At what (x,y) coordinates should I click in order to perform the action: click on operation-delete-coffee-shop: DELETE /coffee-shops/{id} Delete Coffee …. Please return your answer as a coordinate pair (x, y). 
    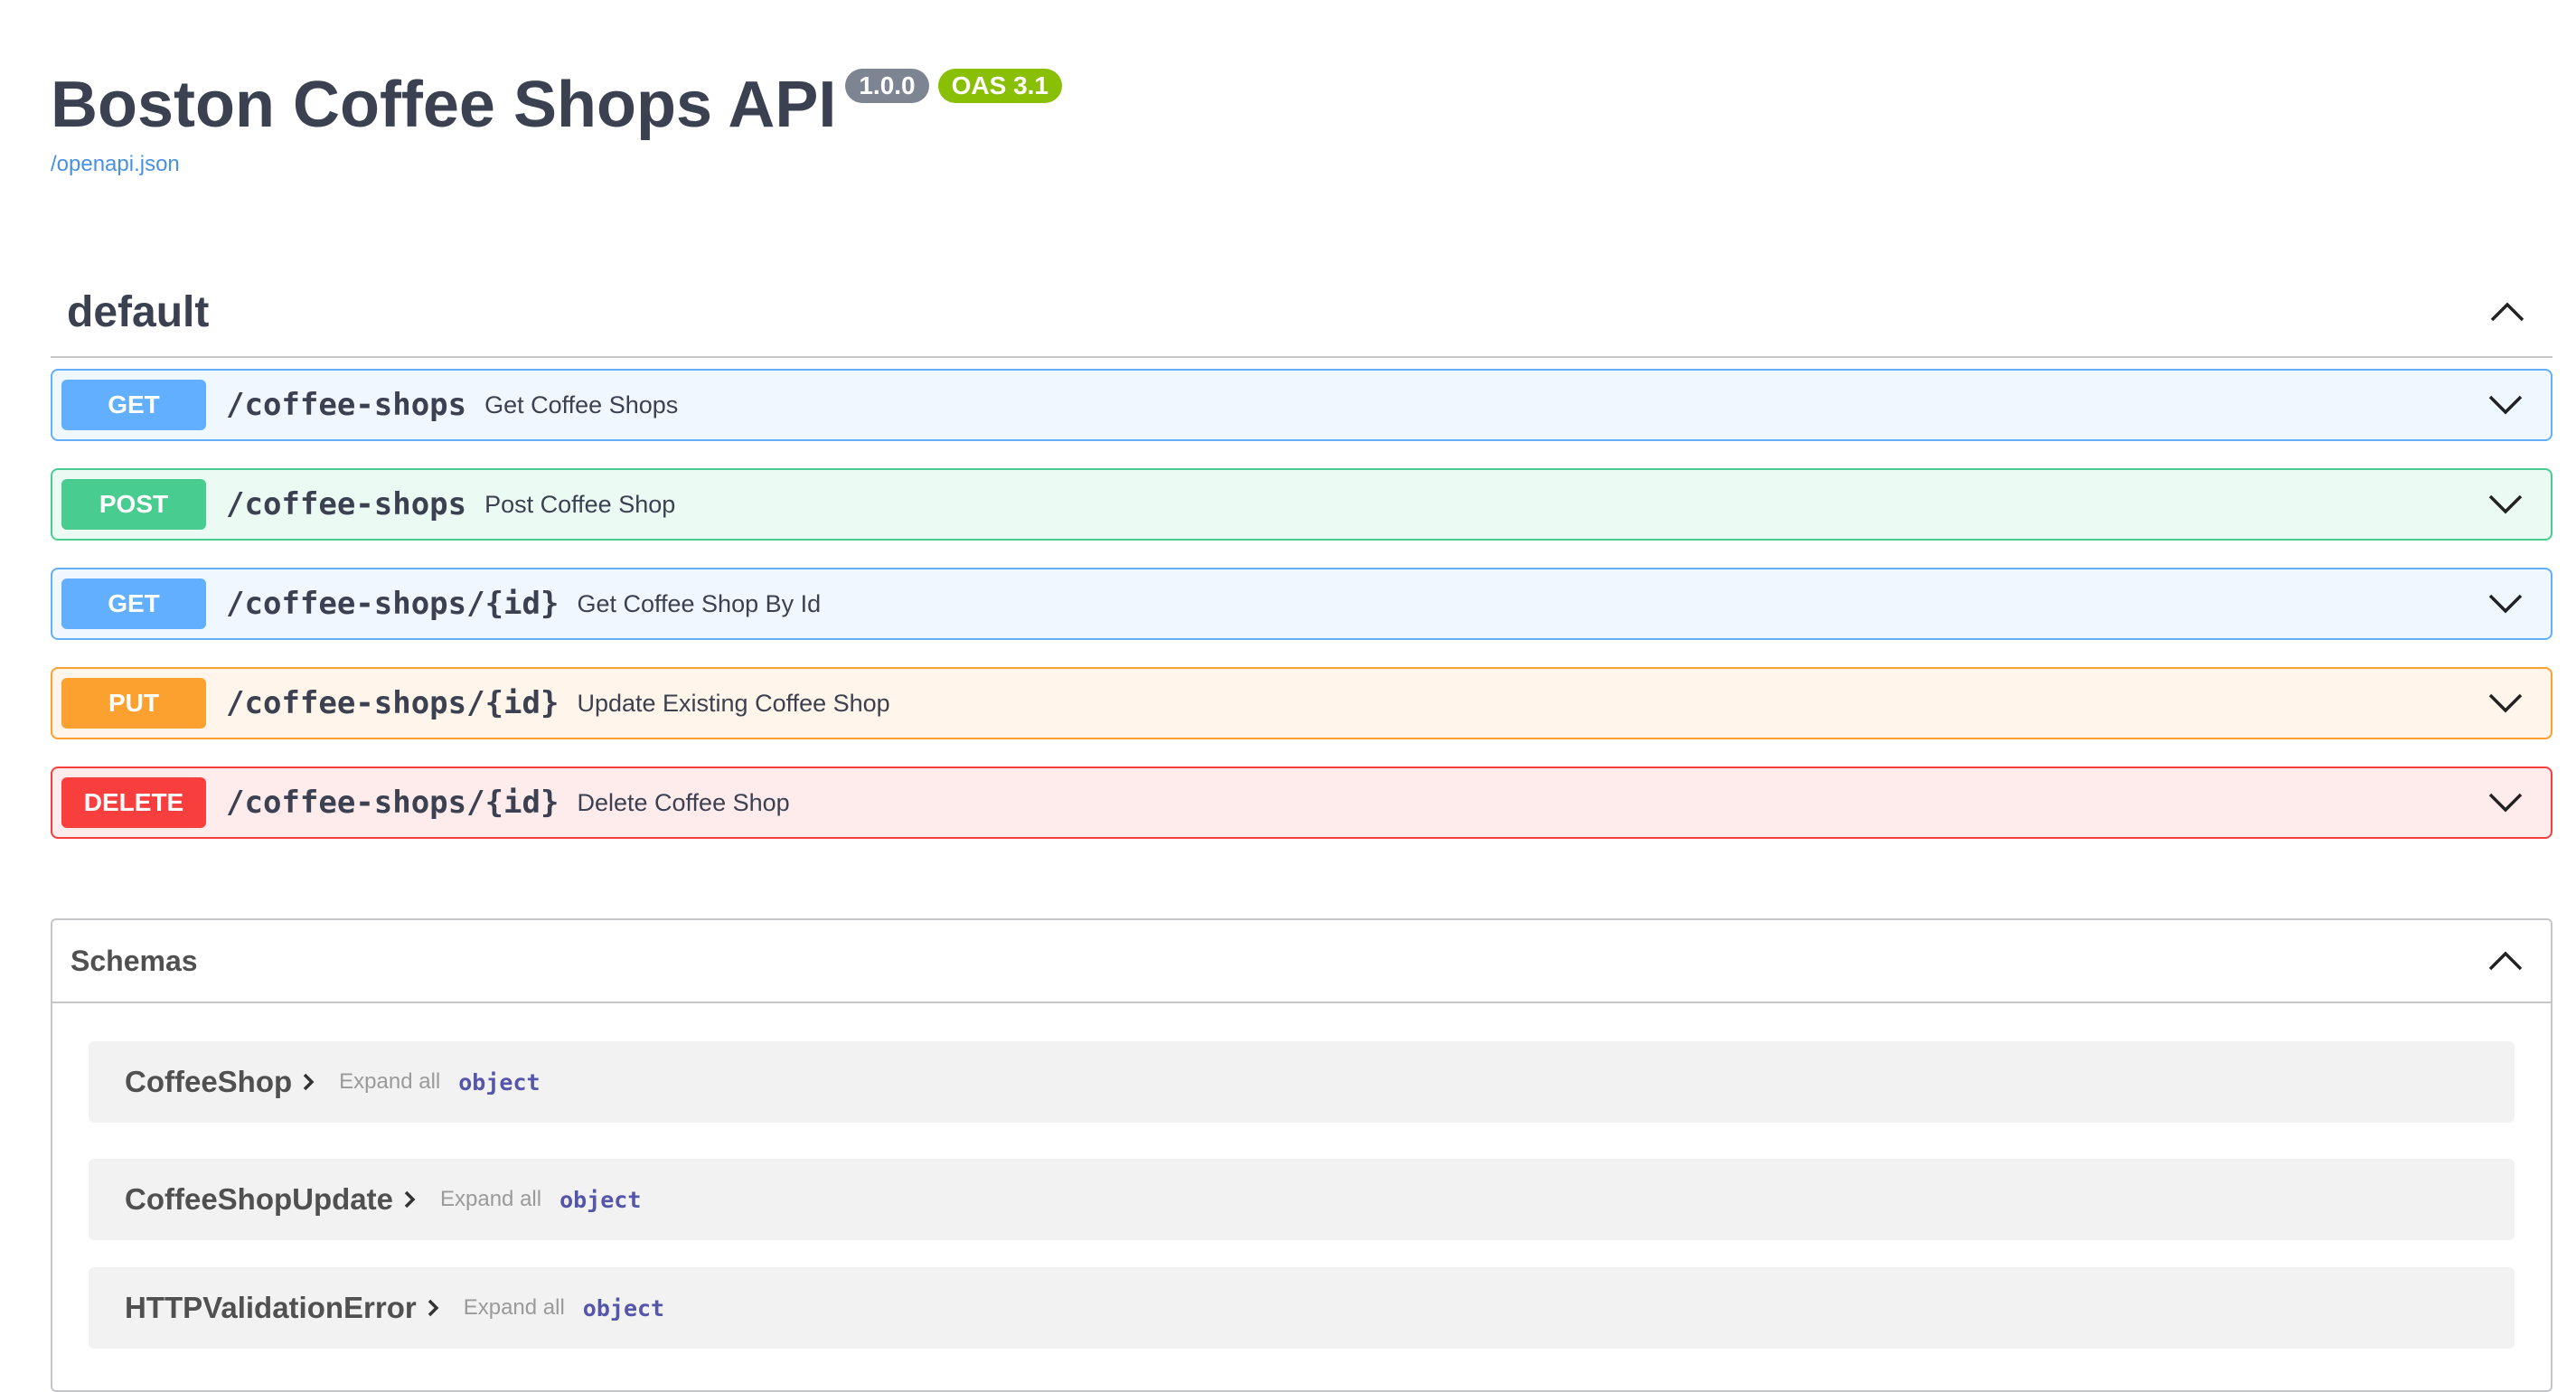
    Looking at the image, I should click on (1302, 803).